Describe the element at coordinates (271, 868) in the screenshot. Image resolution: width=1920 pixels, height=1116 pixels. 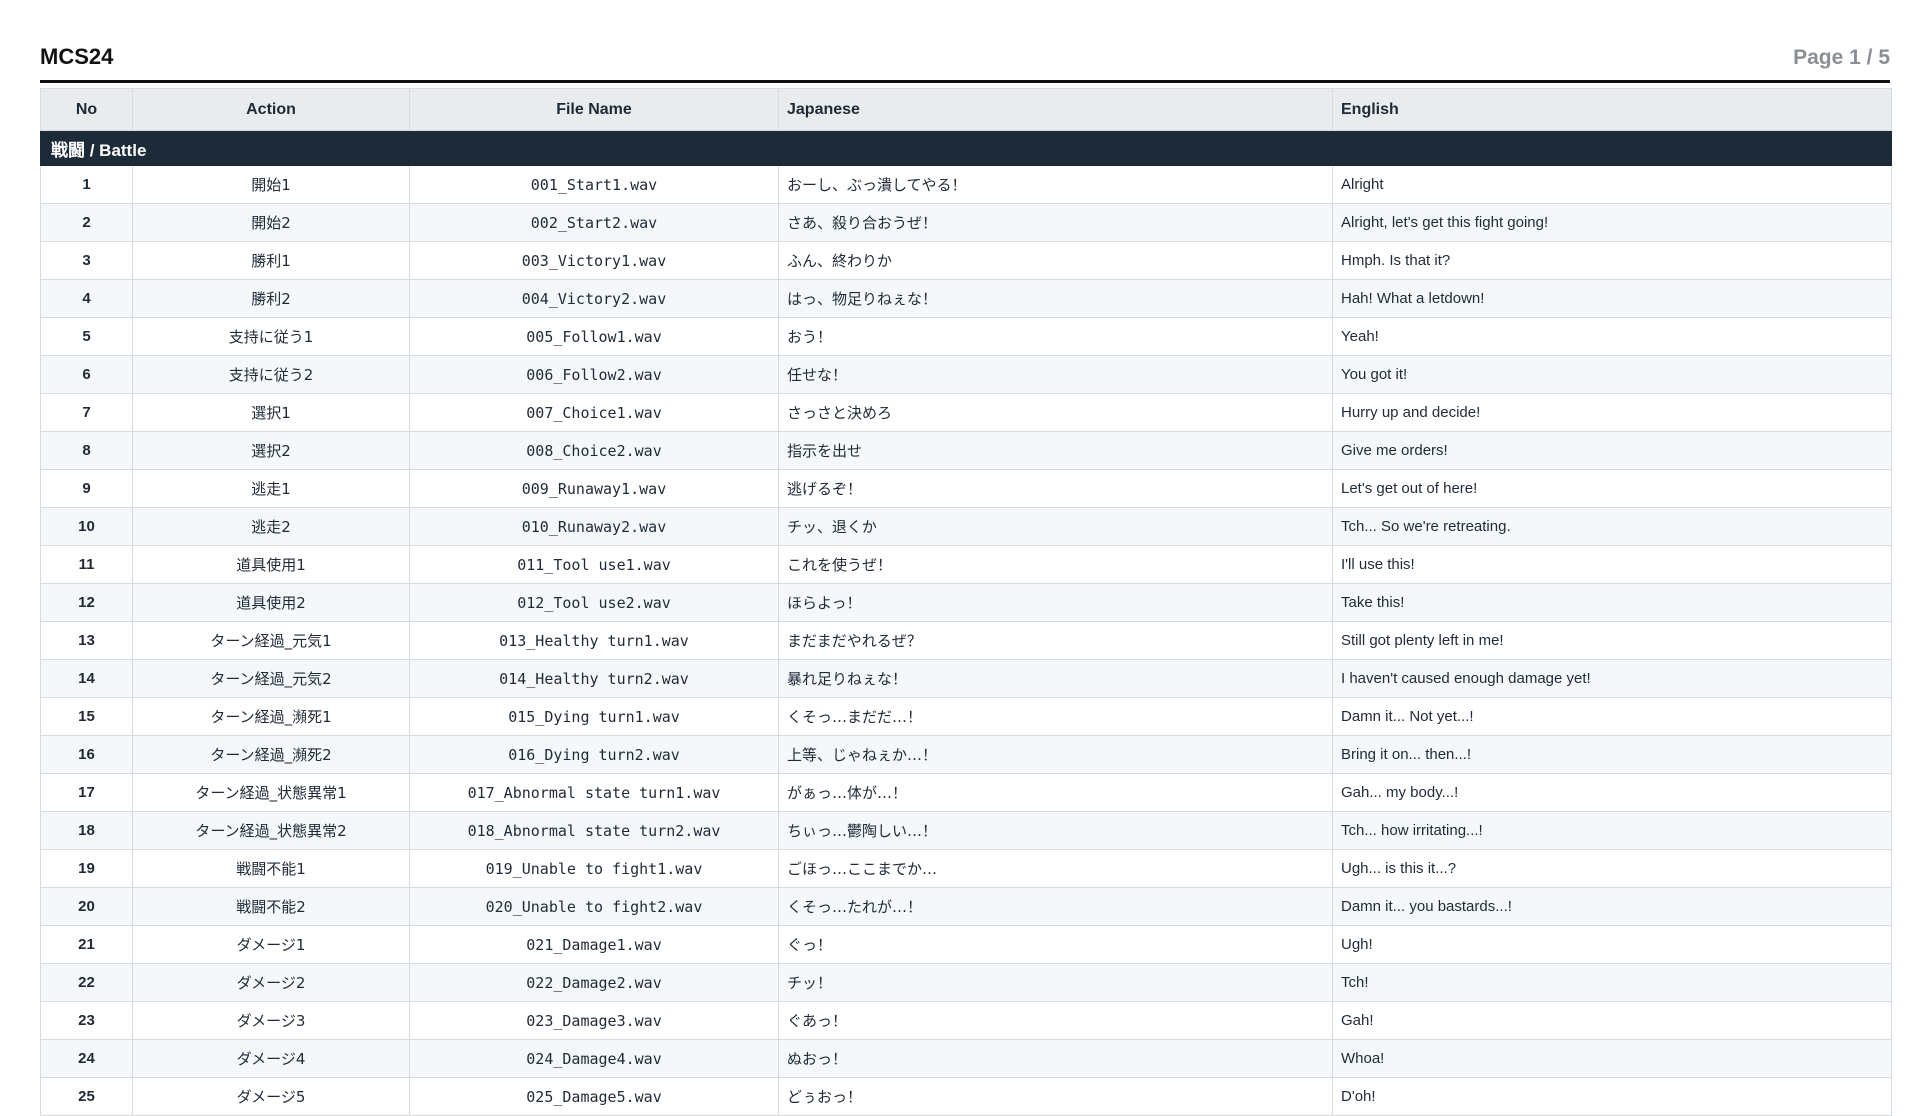
I see `action-cell: 戦闘不能1` at that location.